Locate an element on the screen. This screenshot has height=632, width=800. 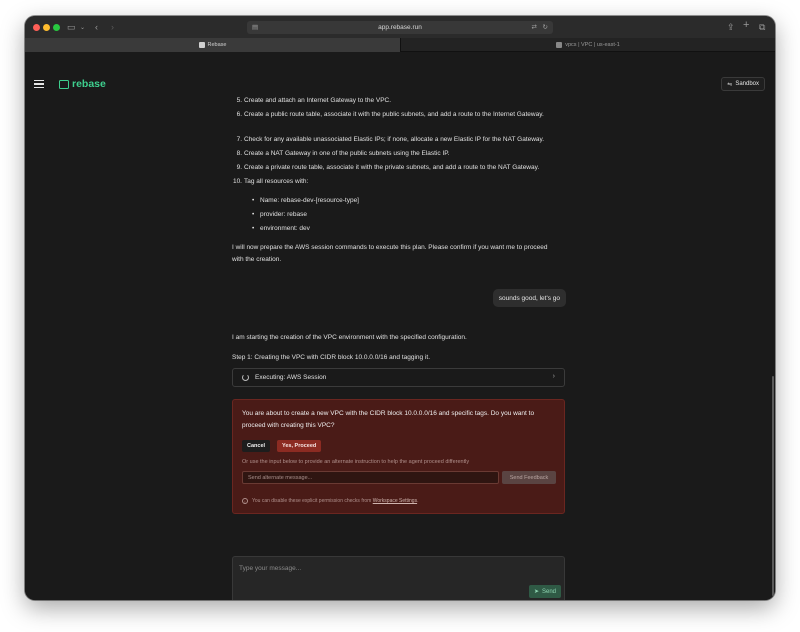
tab-rebase: Rebase is located at coordinates (212, 45).